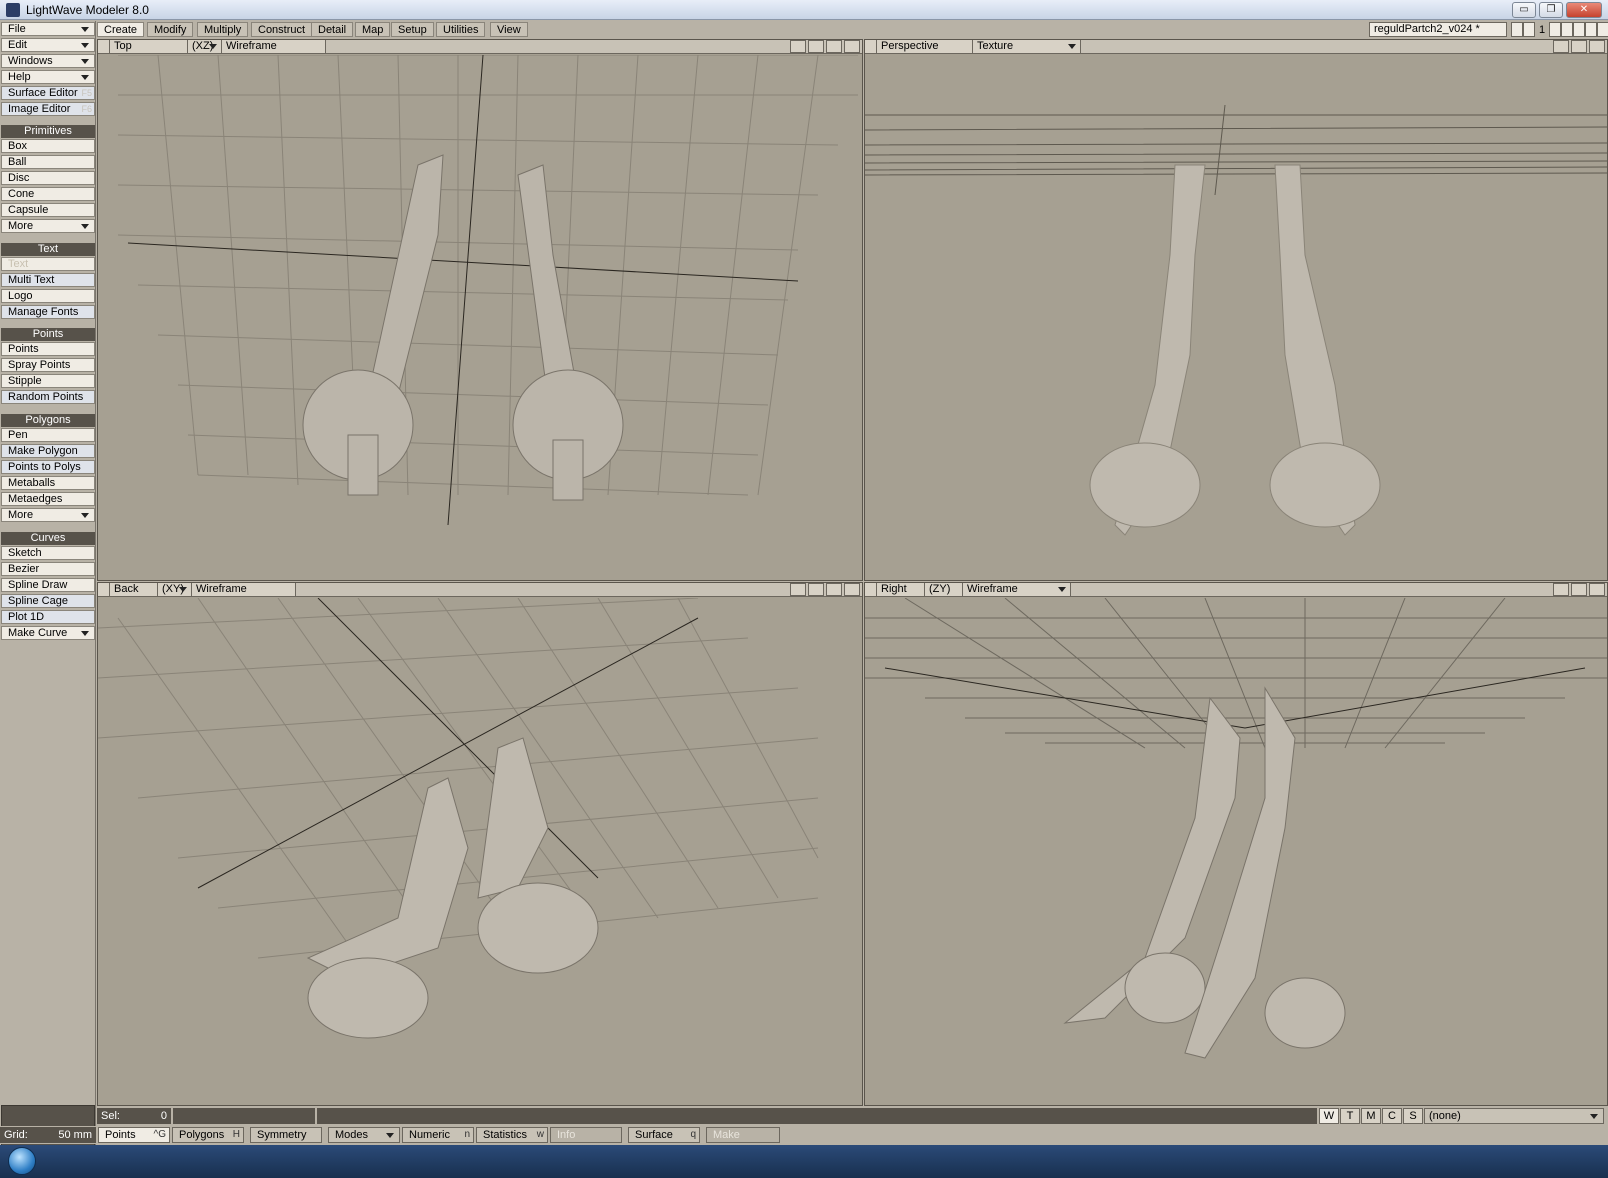 The height and width of the screenshot is (1178, 1608). Describe the element at coordinates (48, 61) in the screenshot. I see `windows-menu: Windows` at that location.